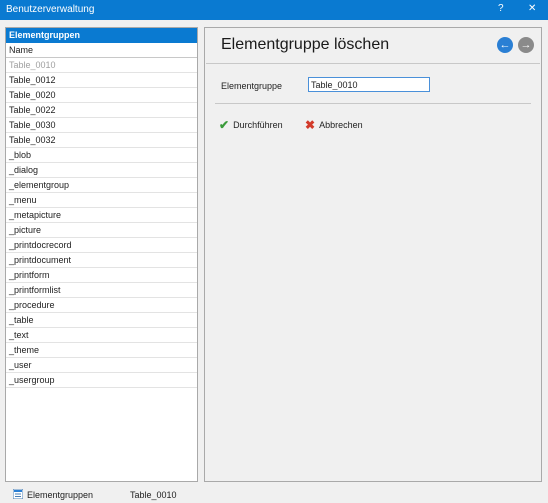  I want to click on back-arrow-icon: ←, so click(505, 45).